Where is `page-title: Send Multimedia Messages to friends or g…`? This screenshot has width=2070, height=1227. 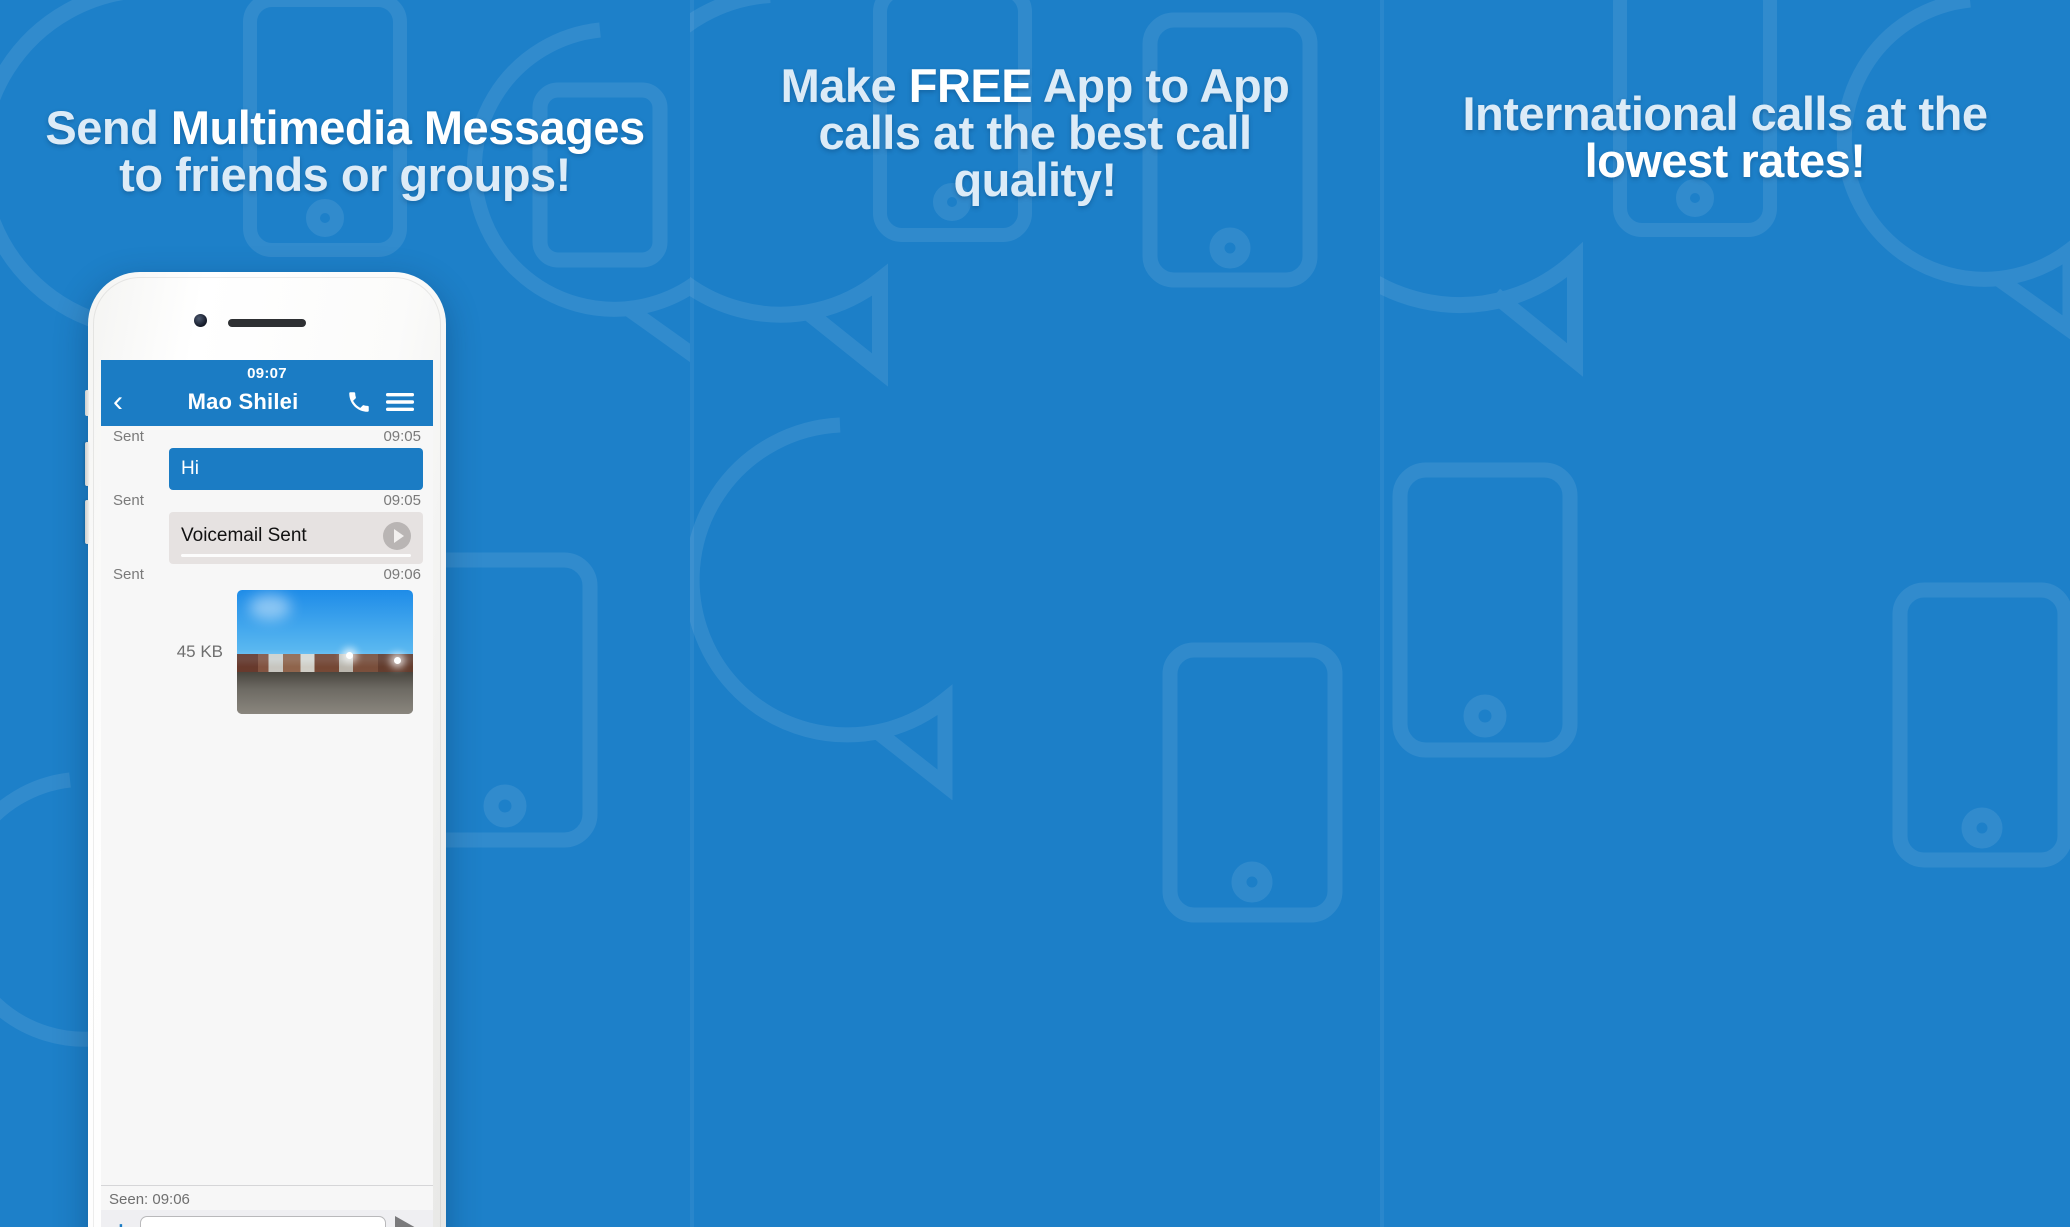
page-title: Send Multimedia Messages to friends or g… is located at coordinates (345, 99).